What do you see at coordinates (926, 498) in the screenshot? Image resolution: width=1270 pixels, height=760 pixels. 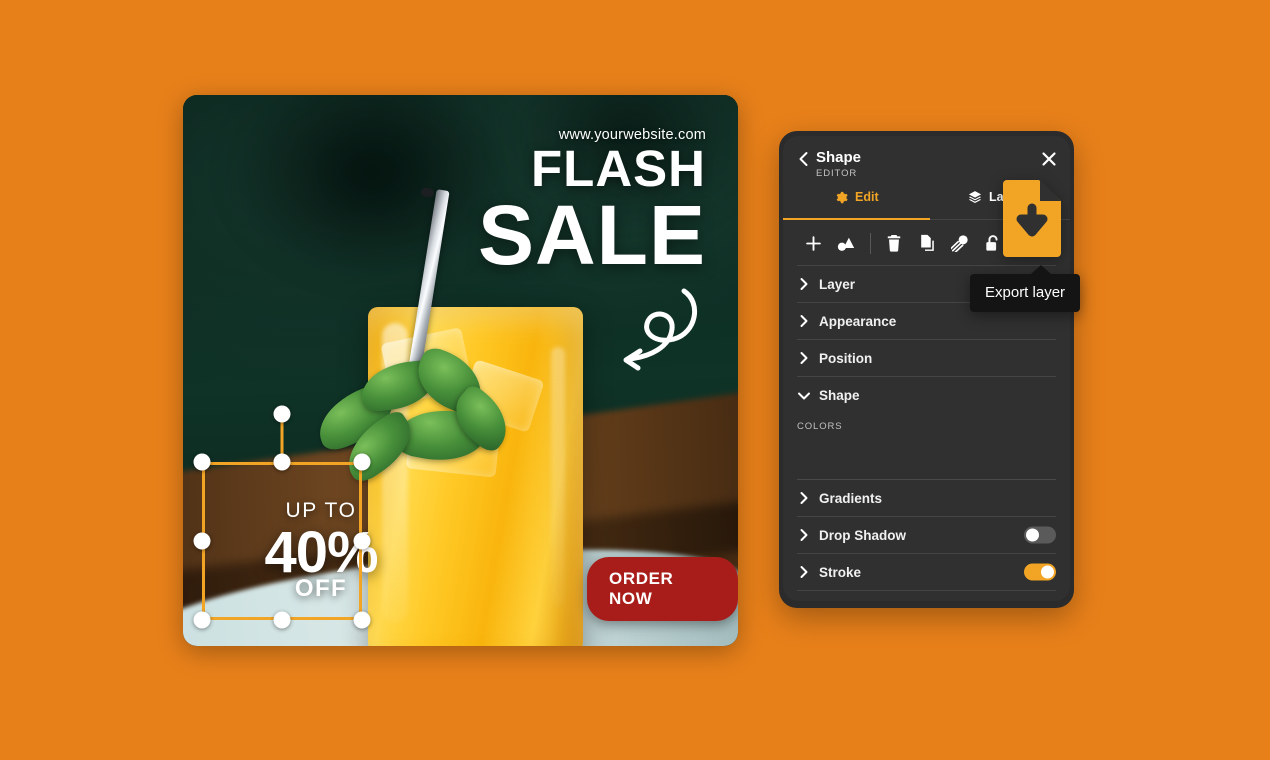 I see `section-gradients: Gradients` at bounding box center [926, 498].